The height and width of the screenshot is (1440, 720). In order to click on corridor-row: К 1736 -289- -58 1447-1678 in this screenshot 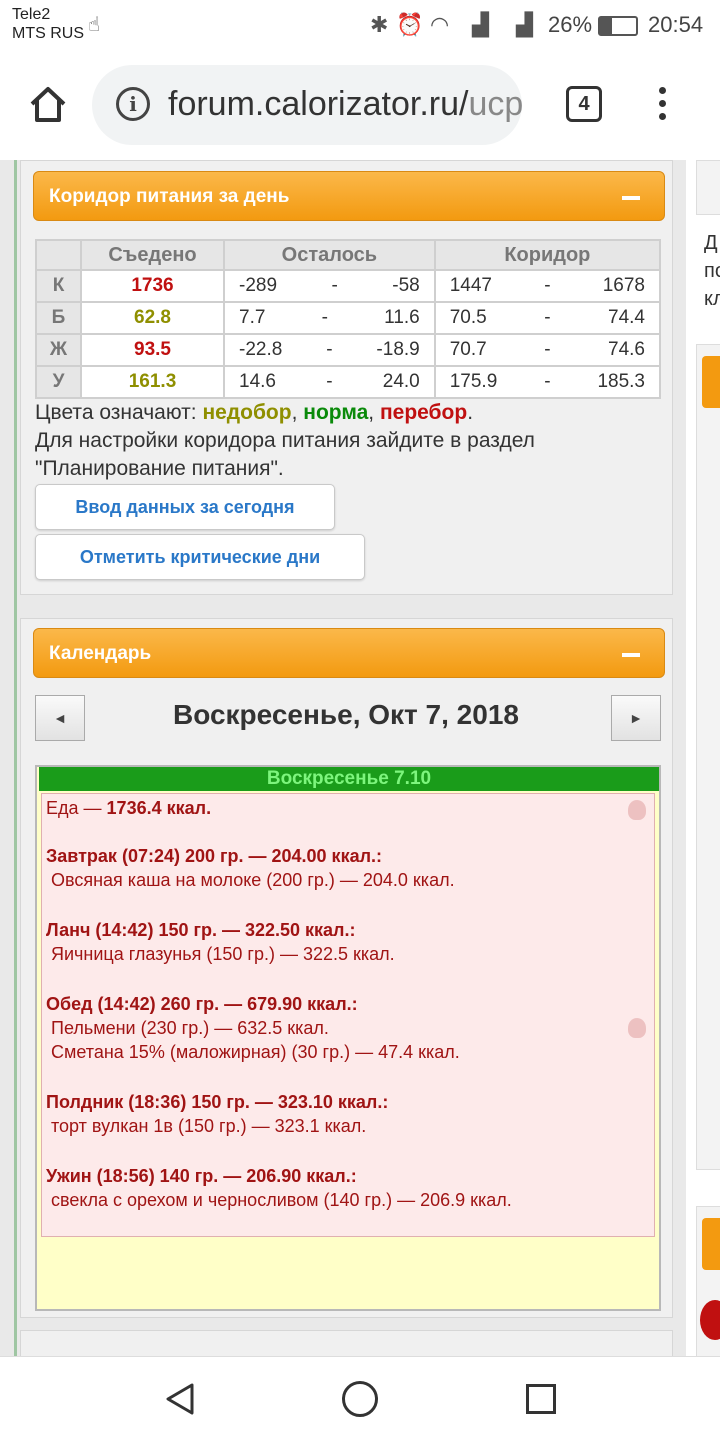, I will do `click(348, 286)`.